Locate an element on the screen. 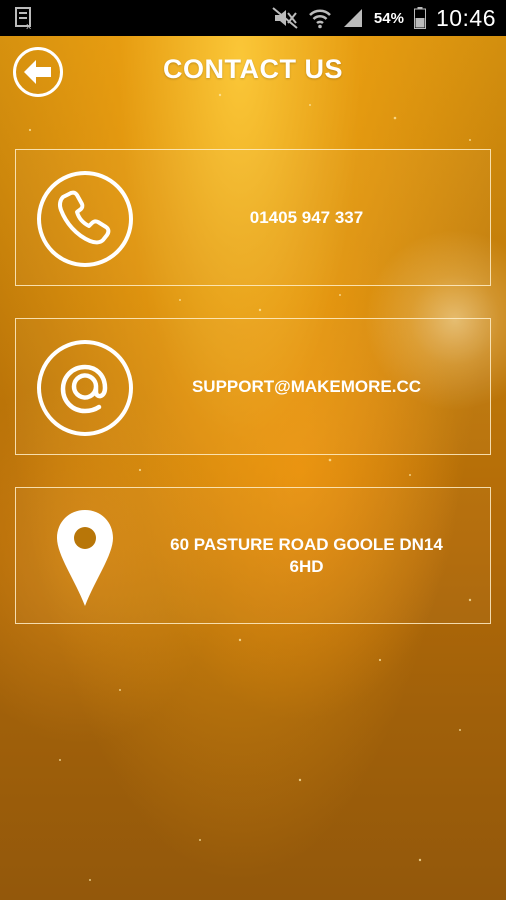  svg-text: x is located at coordinates (29, 26).